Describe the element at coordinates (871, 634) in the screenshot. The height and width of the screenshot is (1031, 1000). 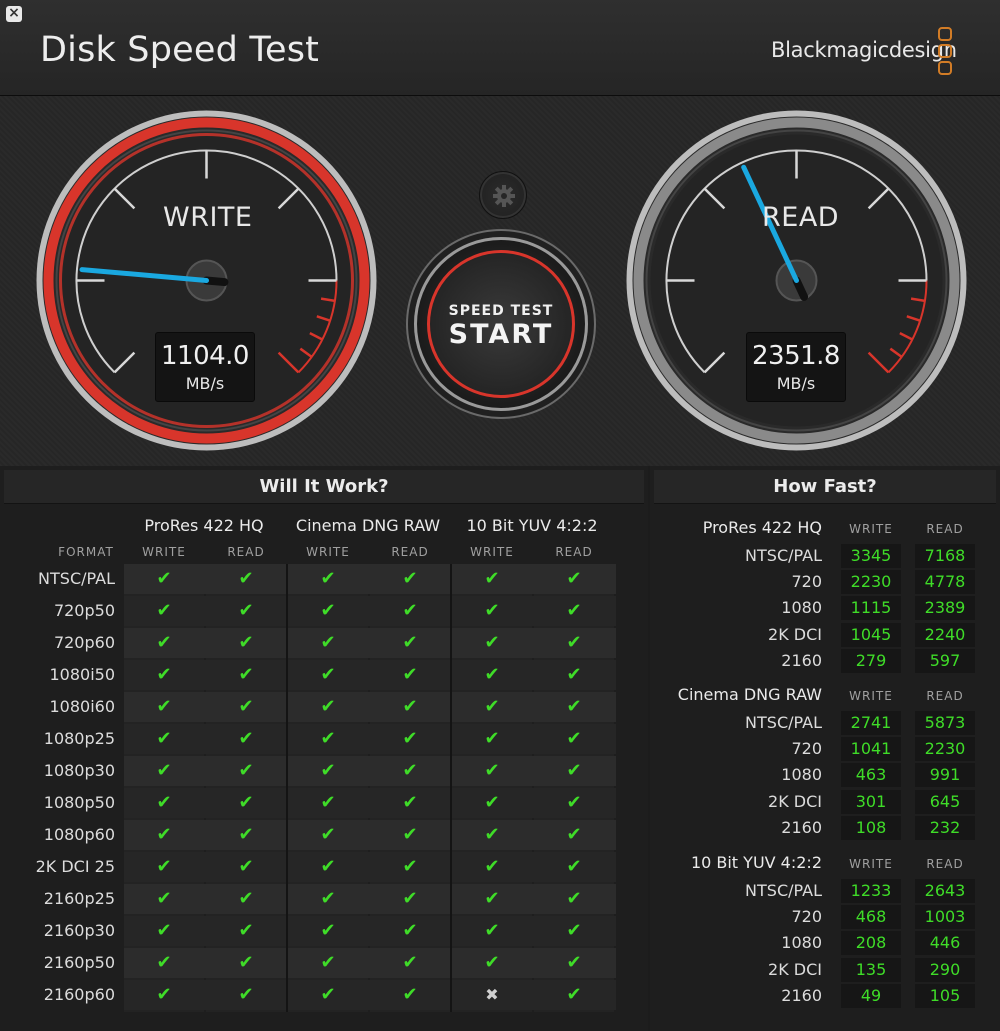
I see `write-speed-fps: 1045` at that location.